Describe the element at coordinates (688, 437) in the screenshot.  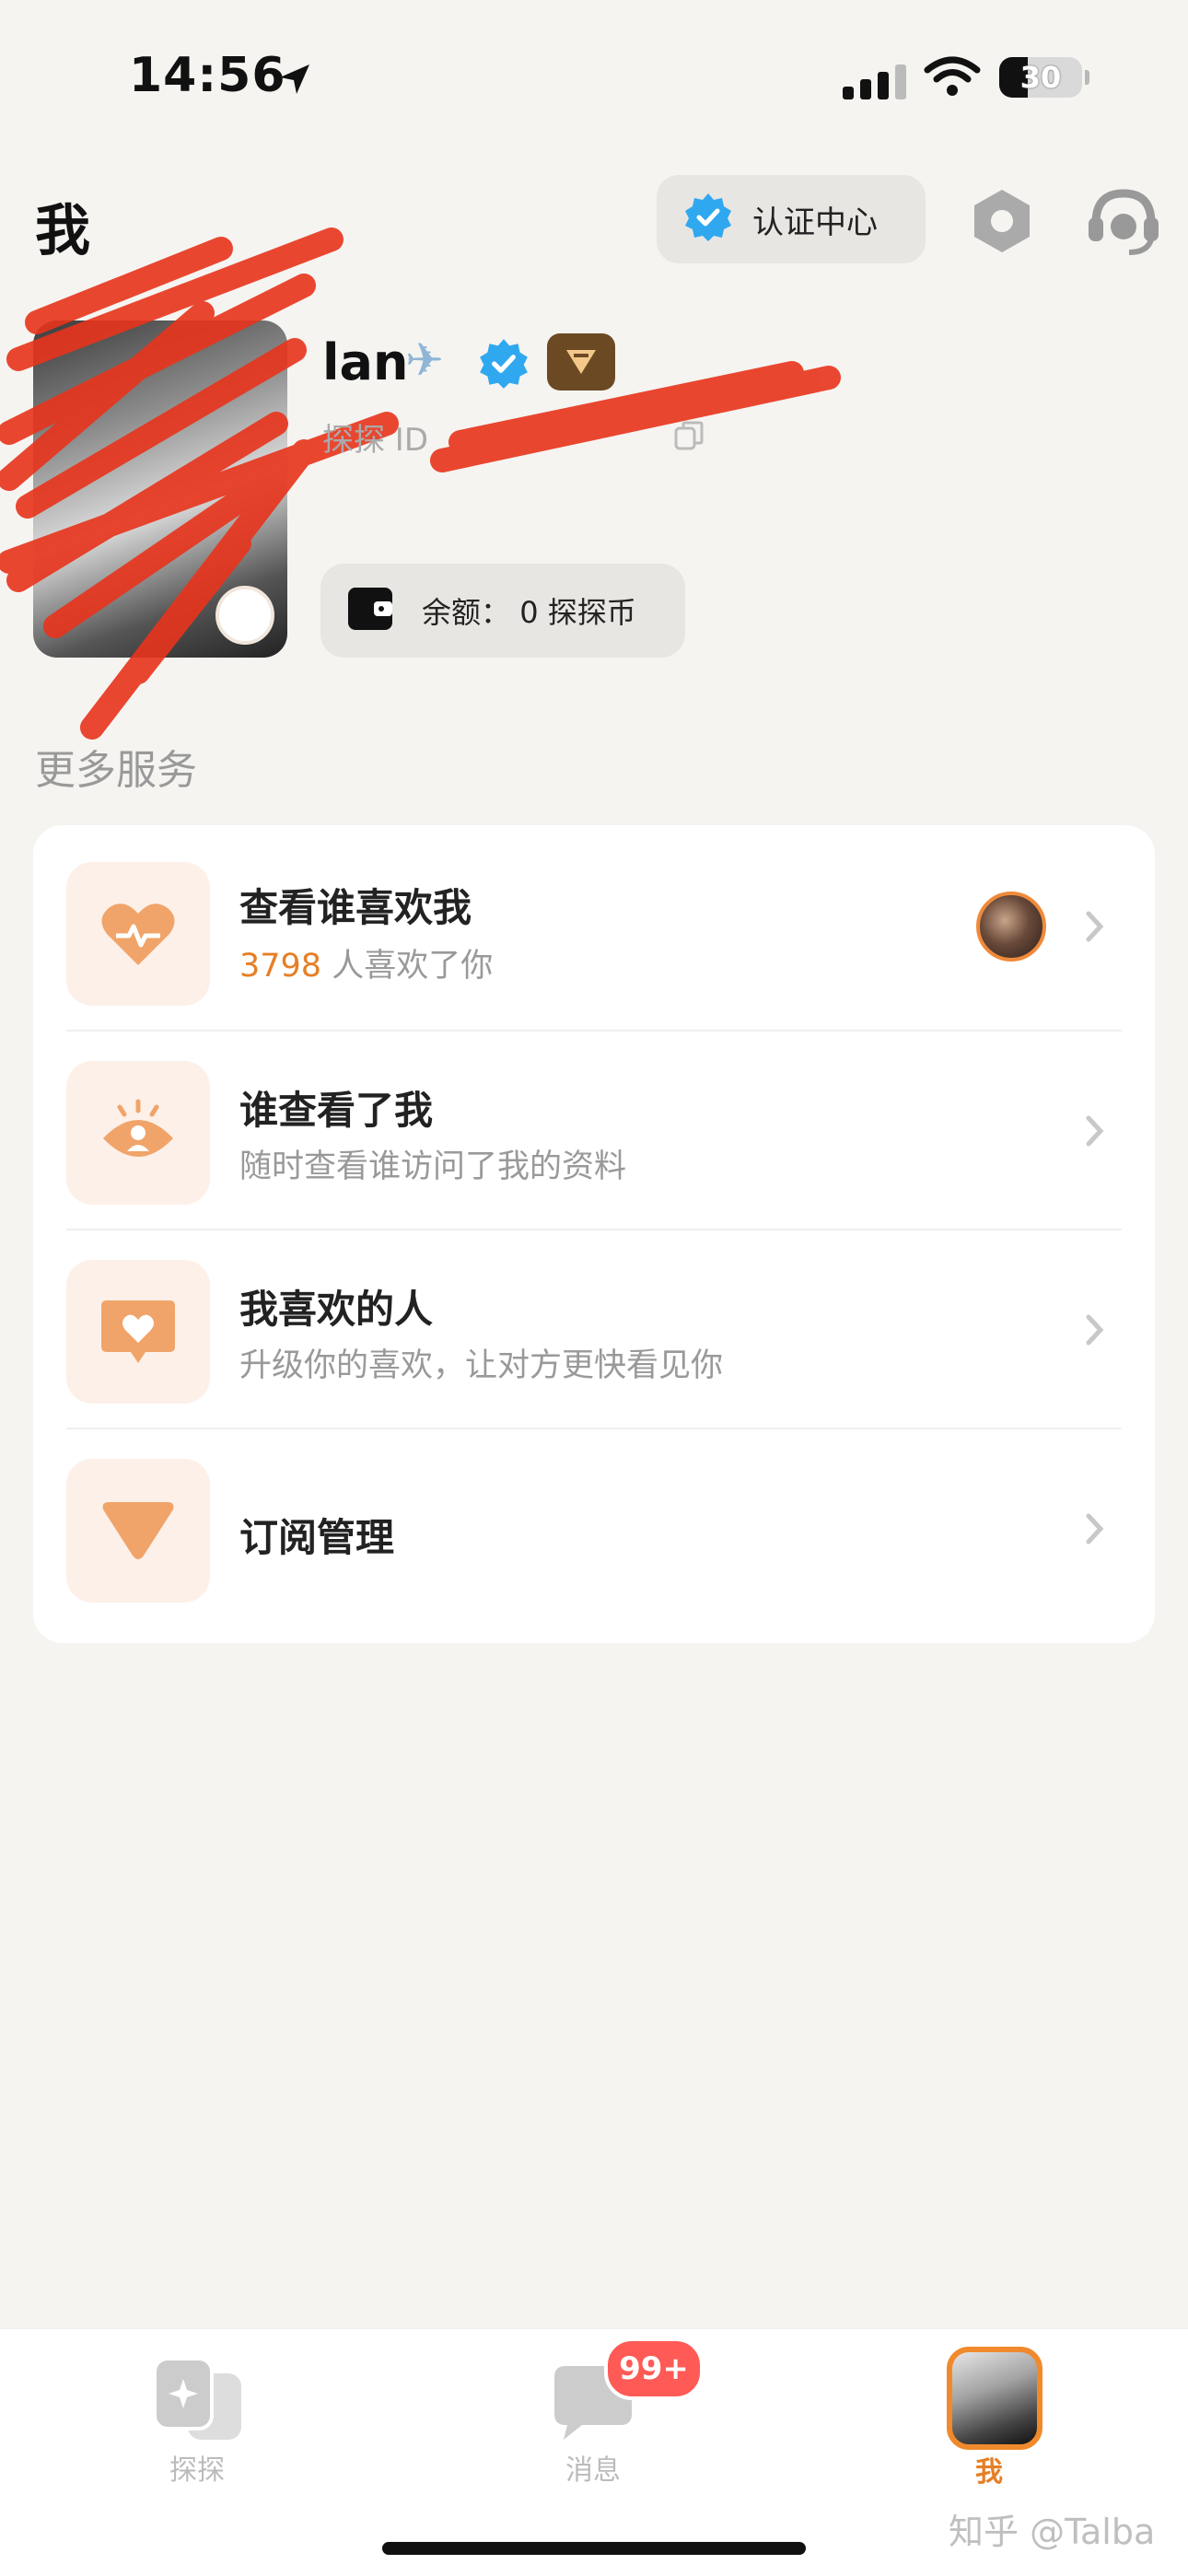
I see `copy-icon` at that location.